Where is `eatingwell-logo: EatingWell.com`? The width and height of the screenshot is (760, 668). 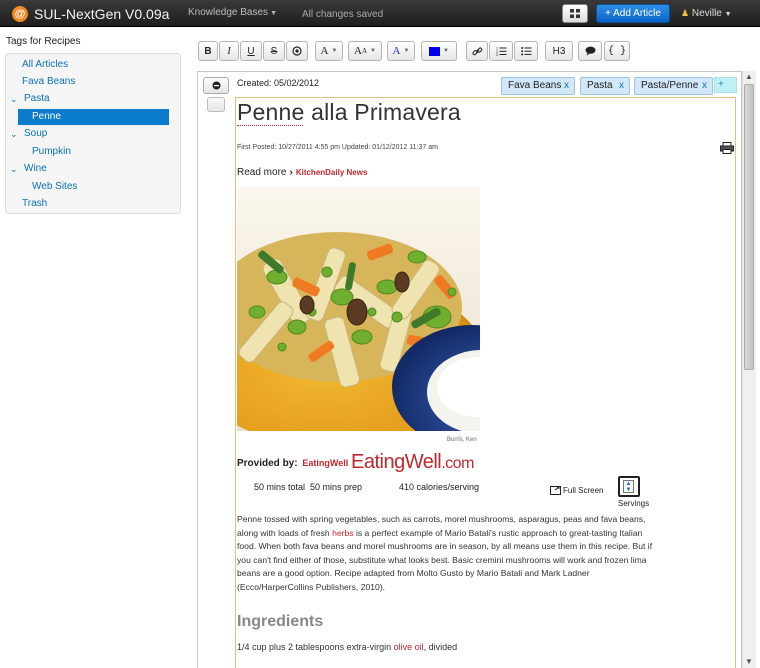 eatingwell-logo: EatingWell.com is located at coordinates (412, 462).